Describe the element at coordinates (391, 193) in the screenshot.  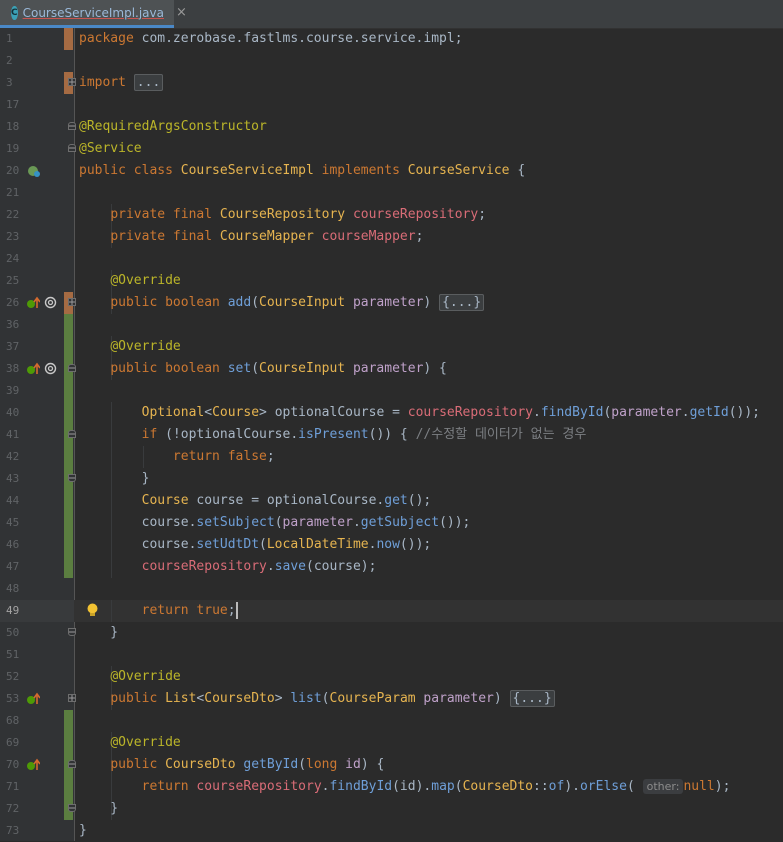
I see `code-line: 21` at that location.